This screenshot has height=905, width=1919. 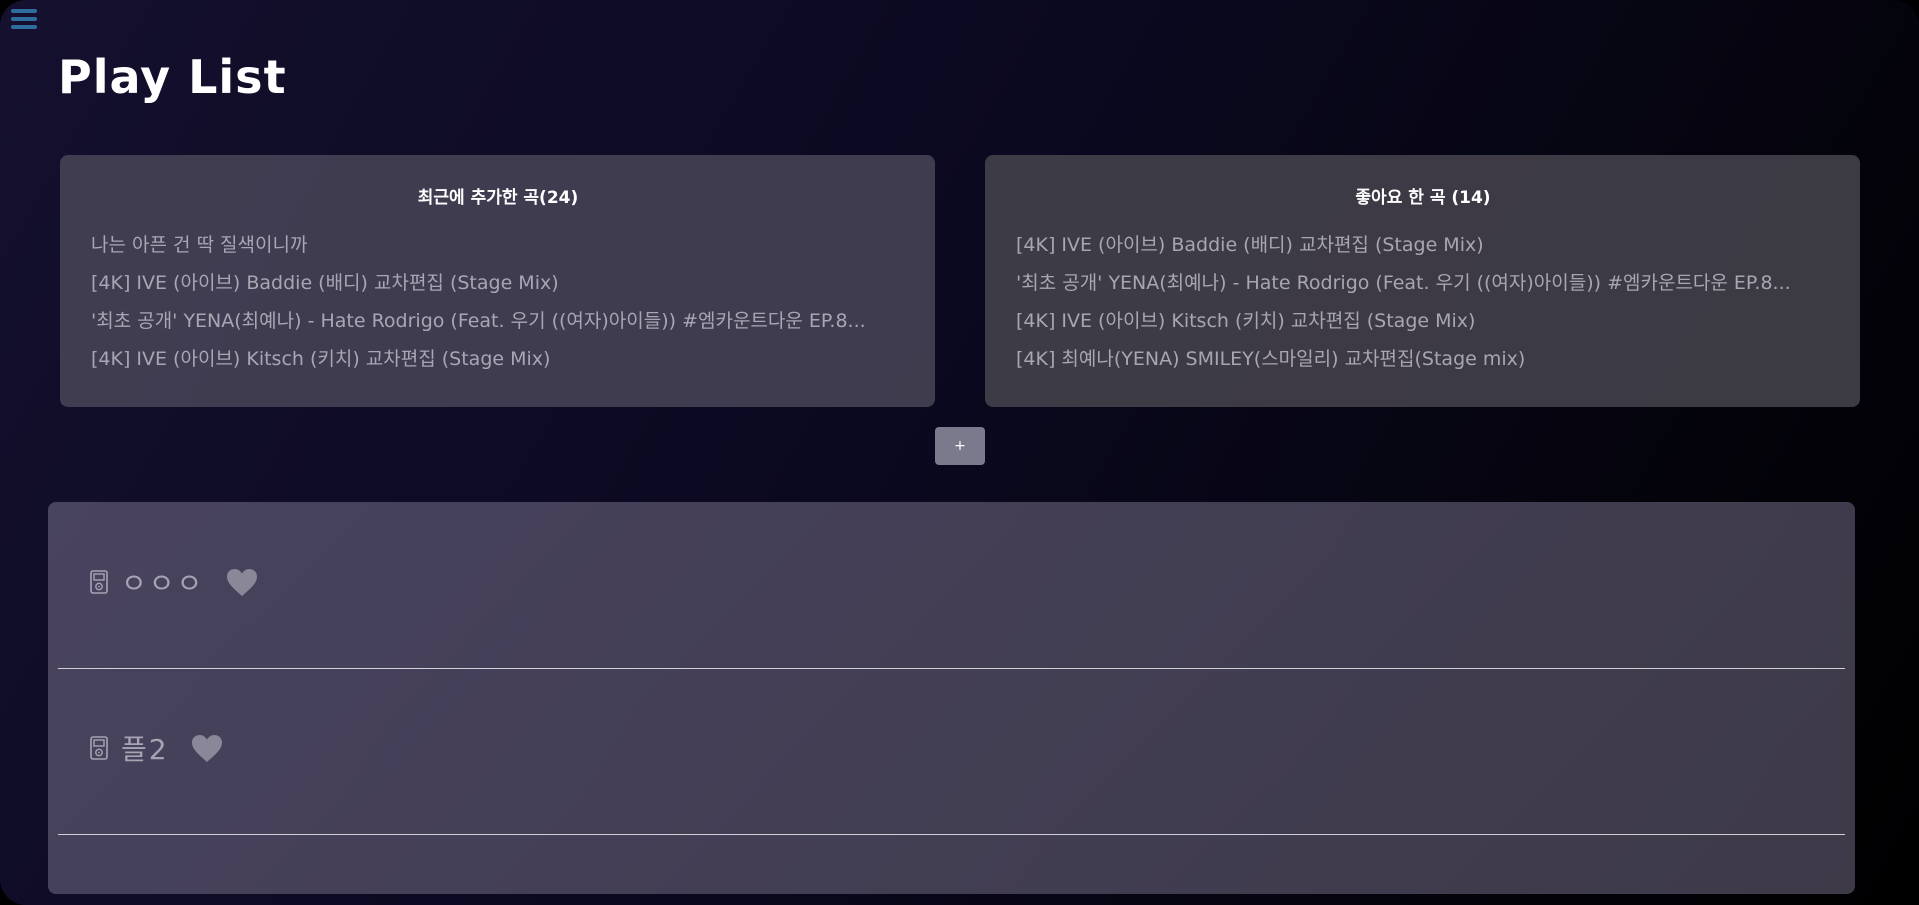 I want to click on playlist-row-content: ㅇㅇㅇ, so click(x=174, y=582).